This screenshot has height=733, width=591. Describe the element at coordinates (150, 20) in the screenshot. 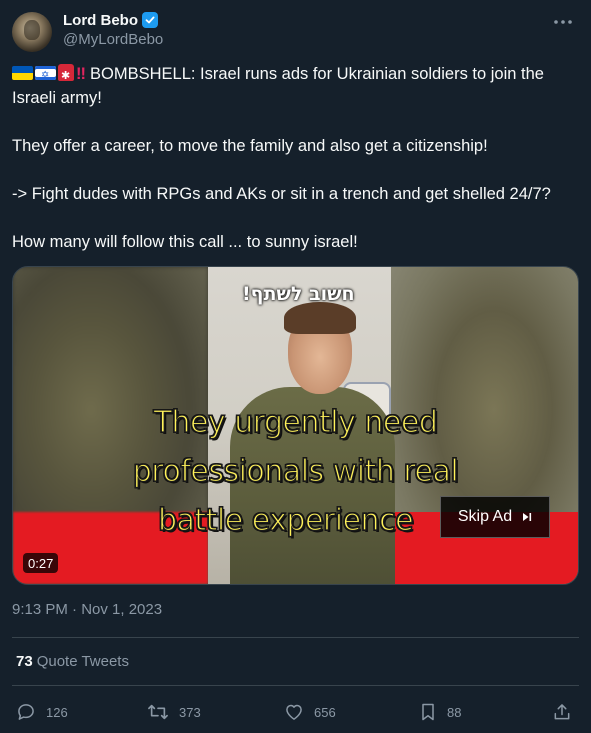

I see `verified-badge-icon` at that location.